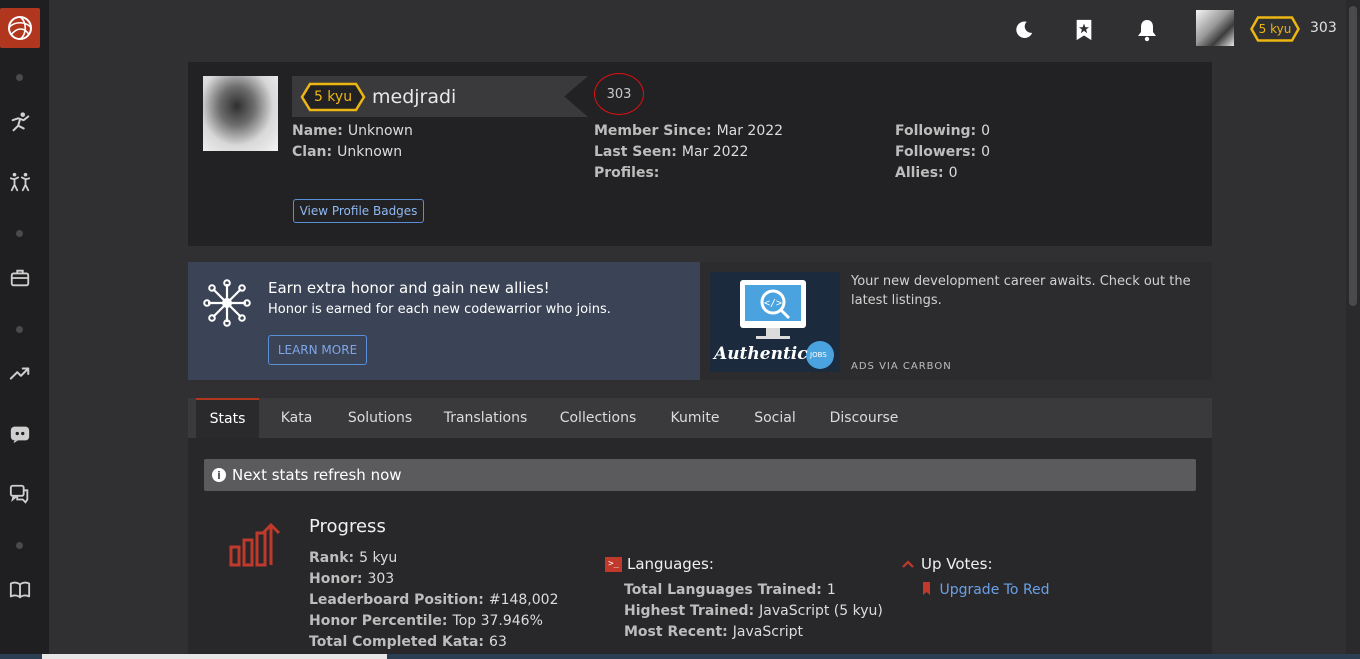  Describe the element at coordinates (227, 418) in the screenshot. I see `tab-stats: Stats` at that location.